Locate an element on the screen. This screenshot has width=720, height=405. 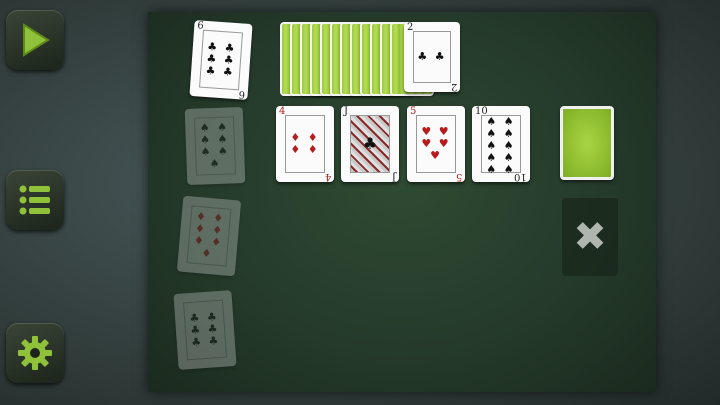
stock-pile is located at coordinates (587, 143).